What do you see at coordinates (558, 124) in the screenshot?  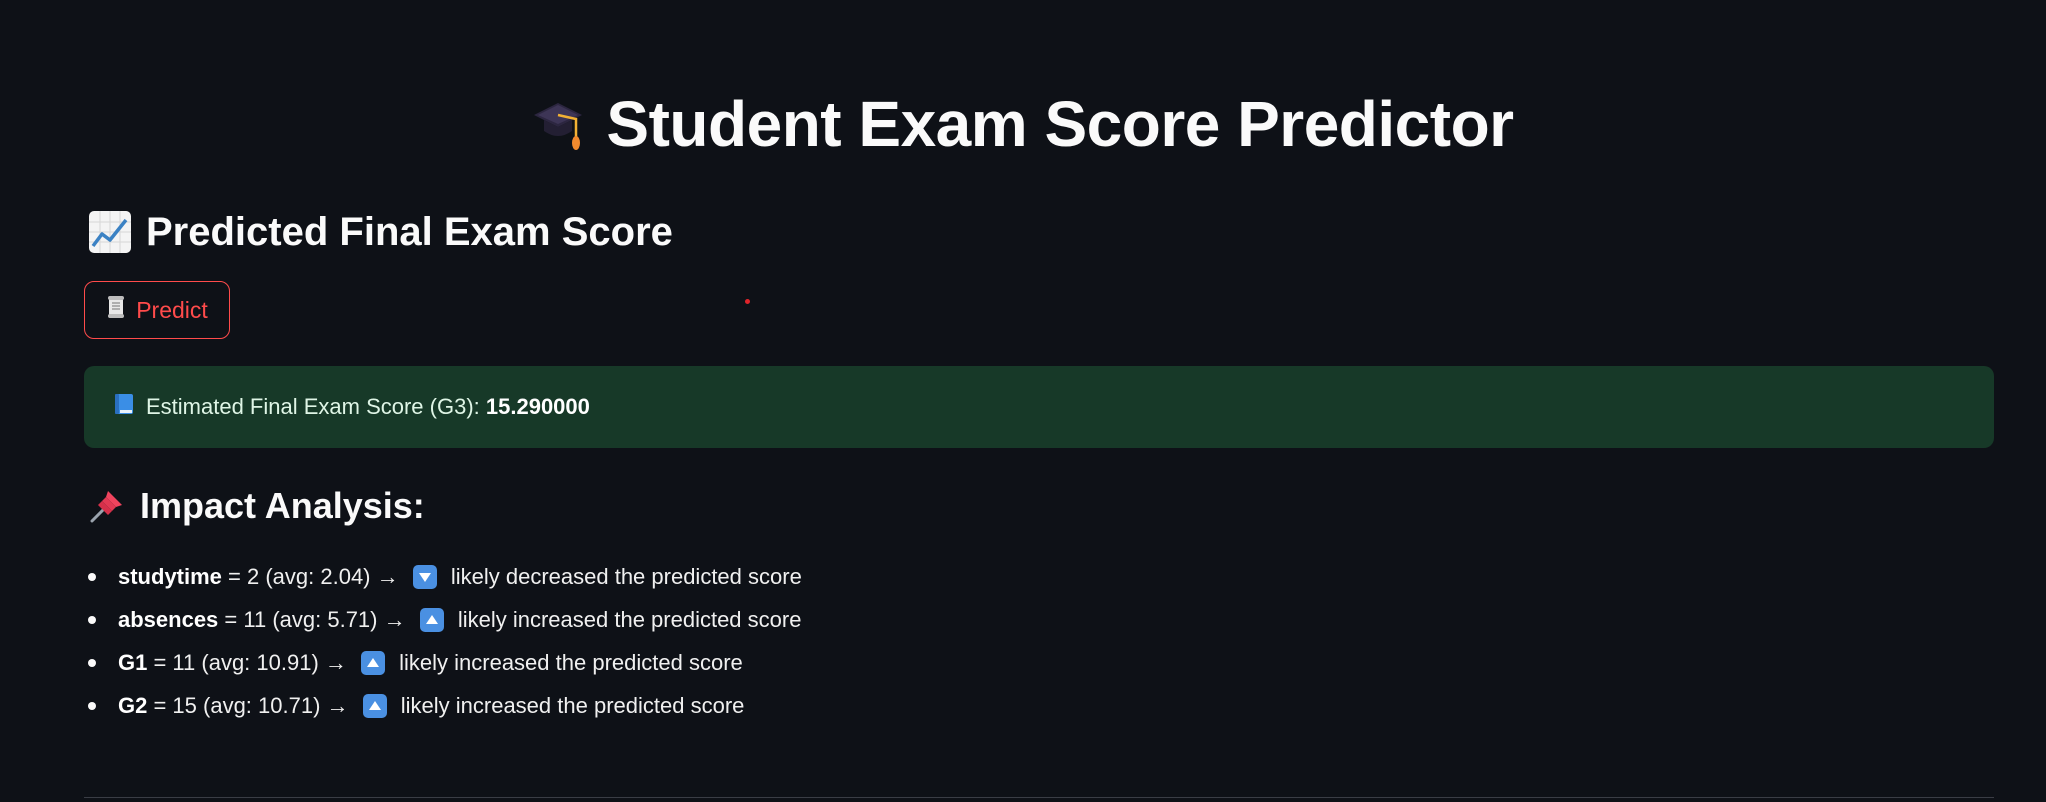 I see `graduation-cap-icon` at bounding box center [558, 124].